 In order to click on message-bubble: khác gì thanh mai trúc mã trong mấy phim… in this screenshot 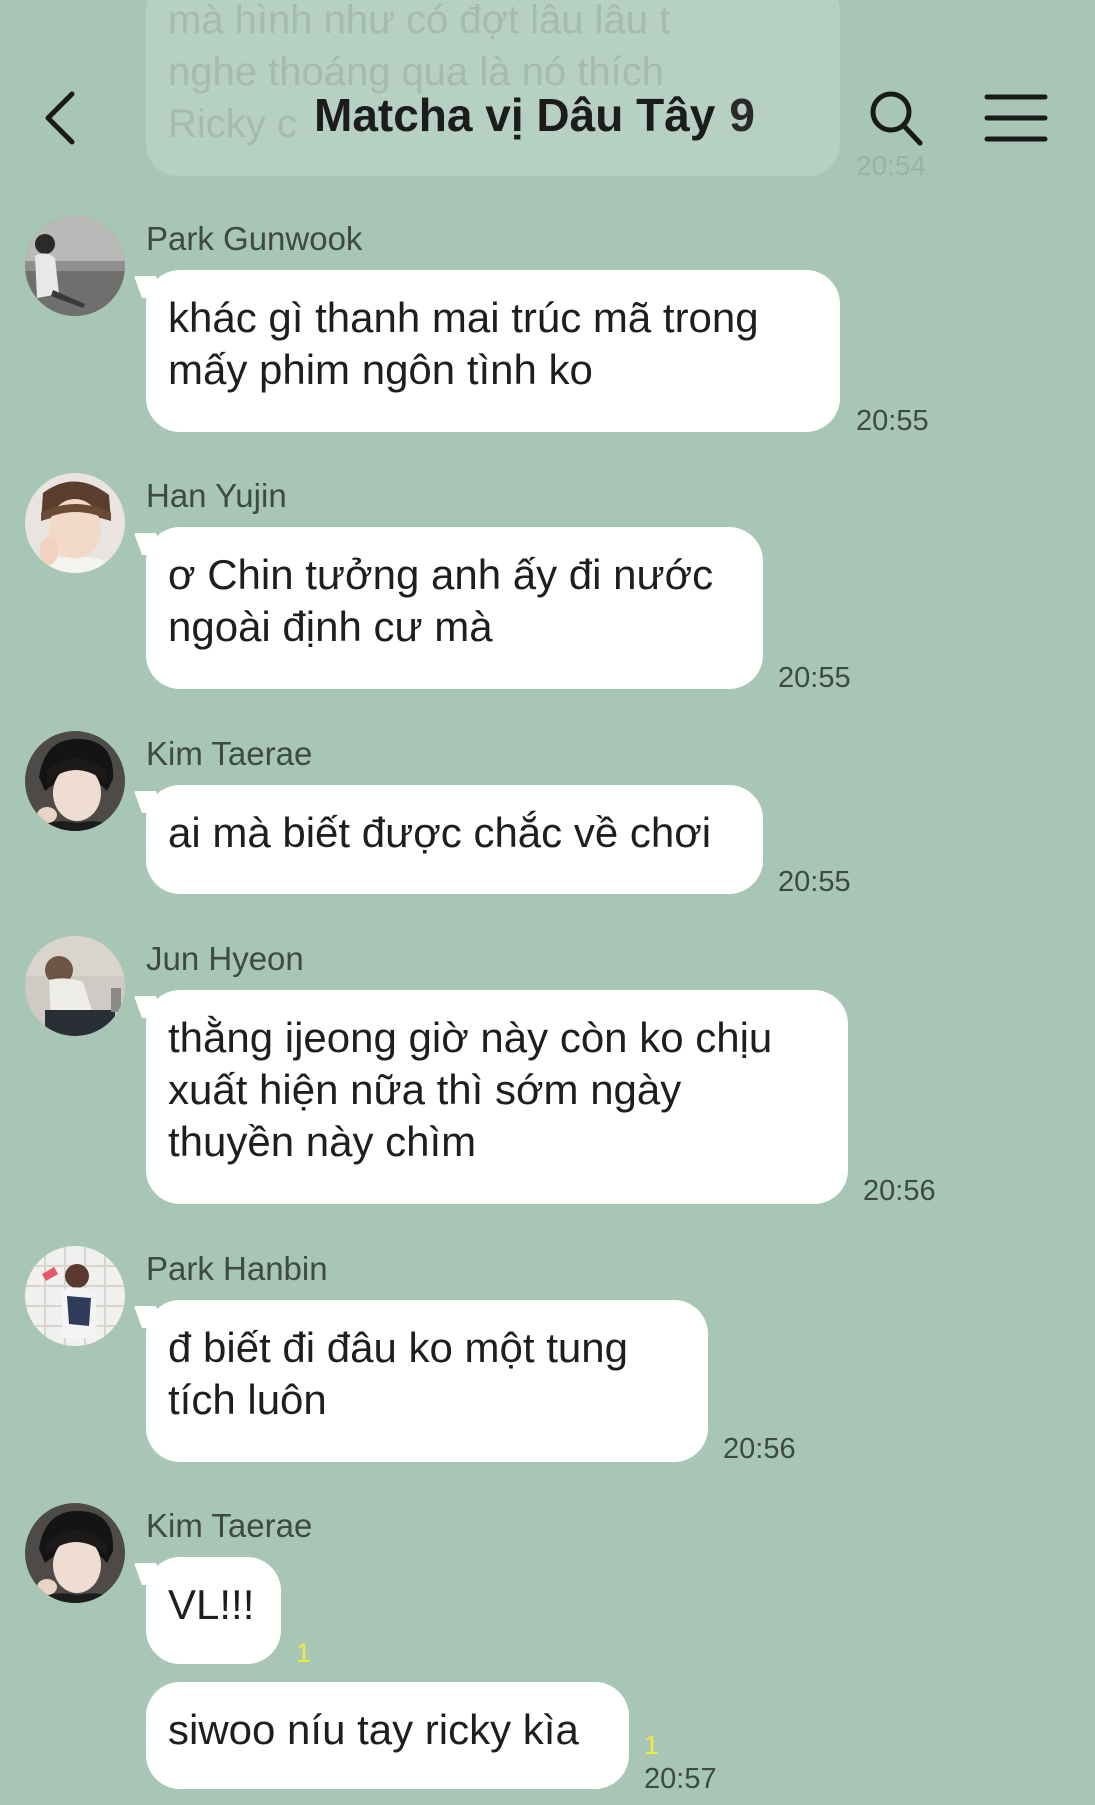, I will do `click(493, 351)`.